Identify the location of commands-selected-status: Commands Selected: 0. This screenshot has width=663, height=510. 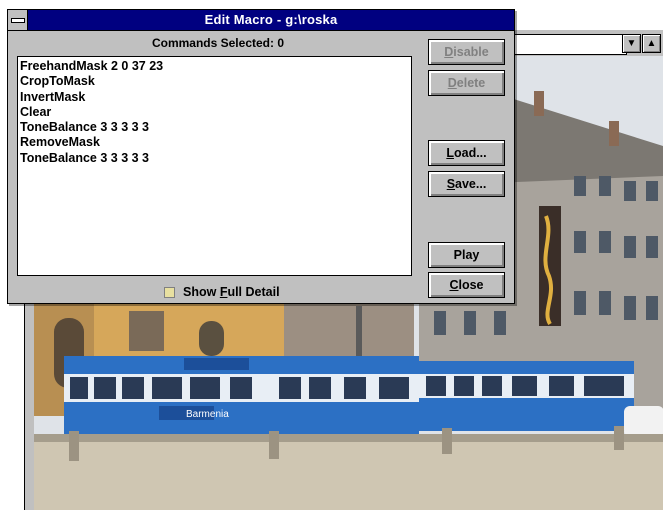
(218, 43).